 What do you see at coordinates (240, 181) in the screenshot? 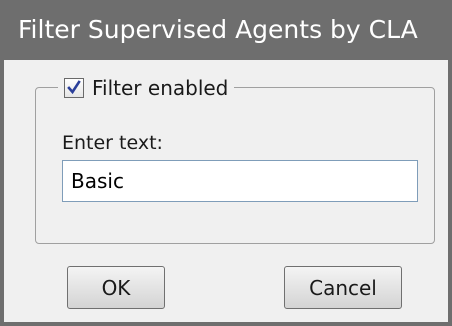
I see `filter-text-input` at bounding box center [240, 181].